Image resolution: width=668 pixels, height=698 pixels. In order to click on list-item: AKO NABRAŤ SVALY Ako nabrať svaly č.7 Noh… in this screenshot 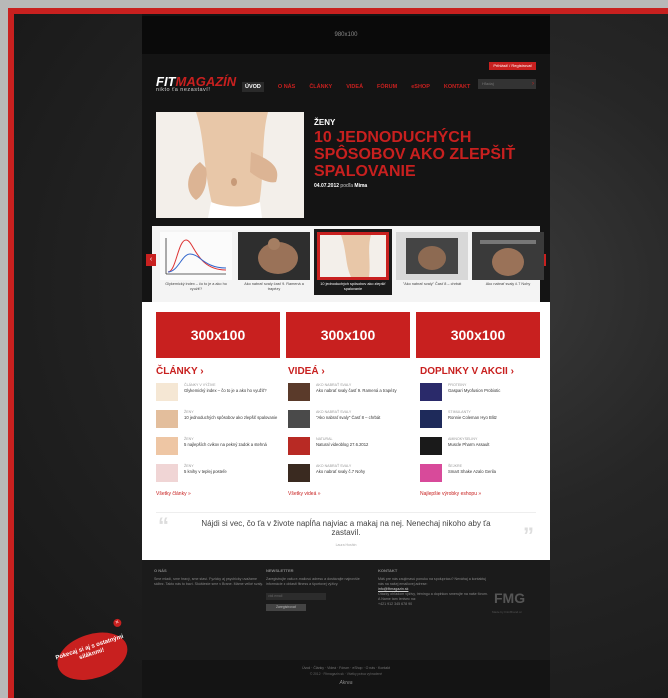, I will do `click(351, 476)`.